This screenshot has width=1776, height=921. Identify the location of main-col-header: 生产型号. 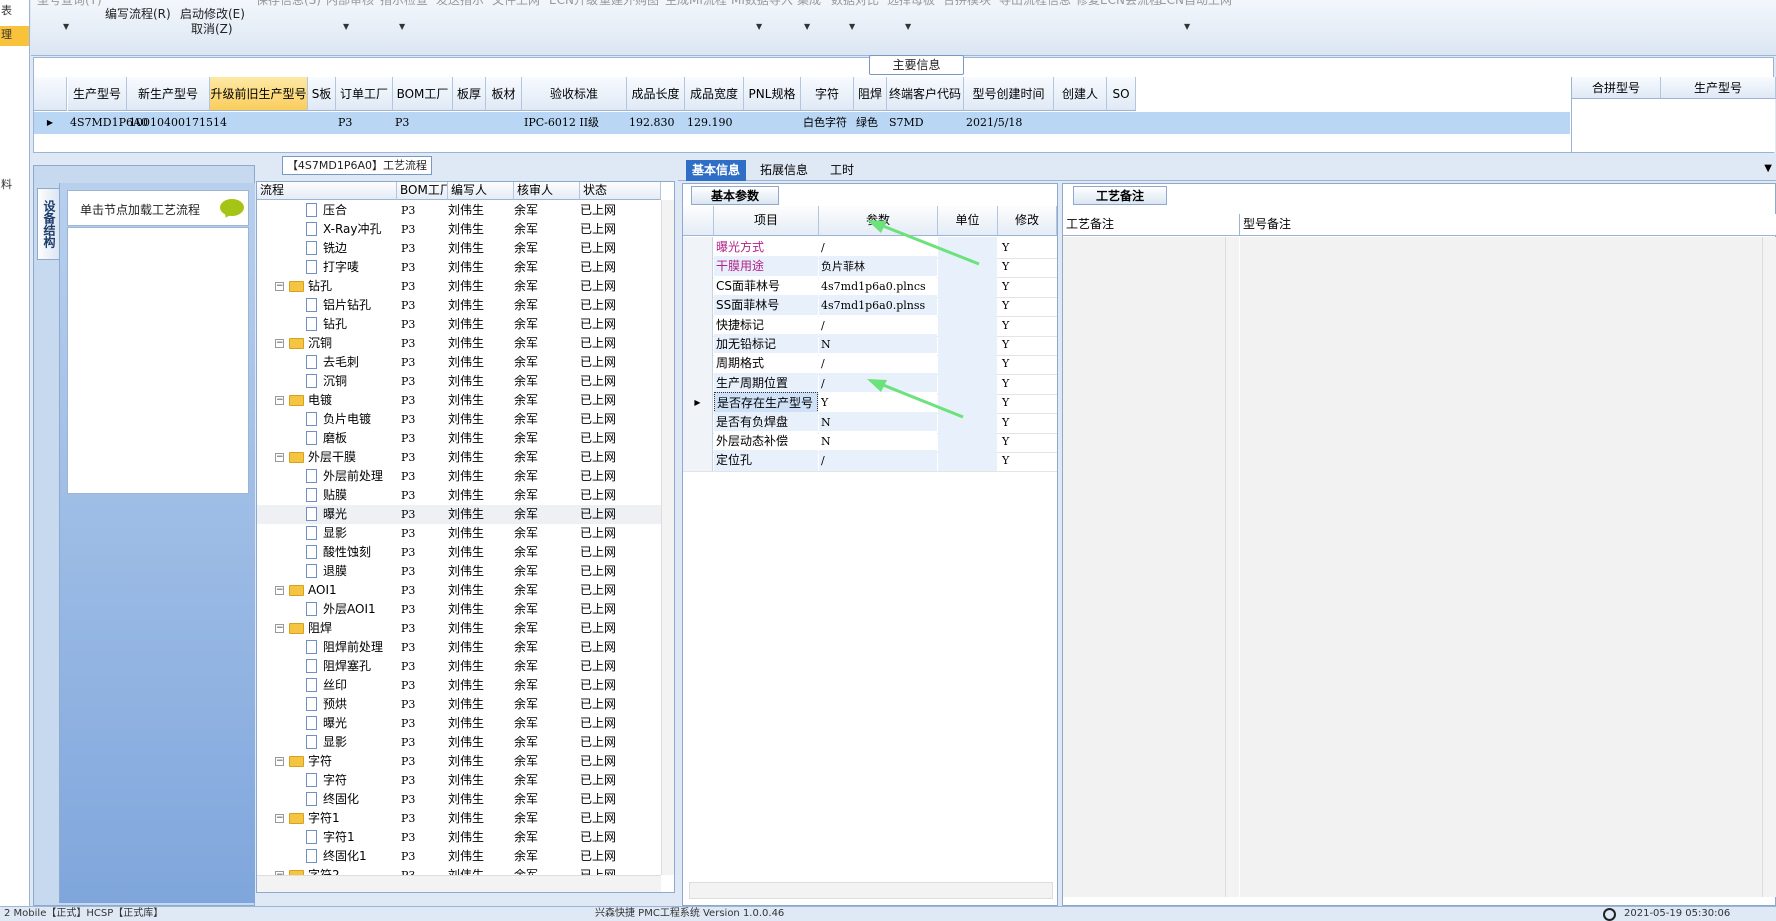
(97, 94).